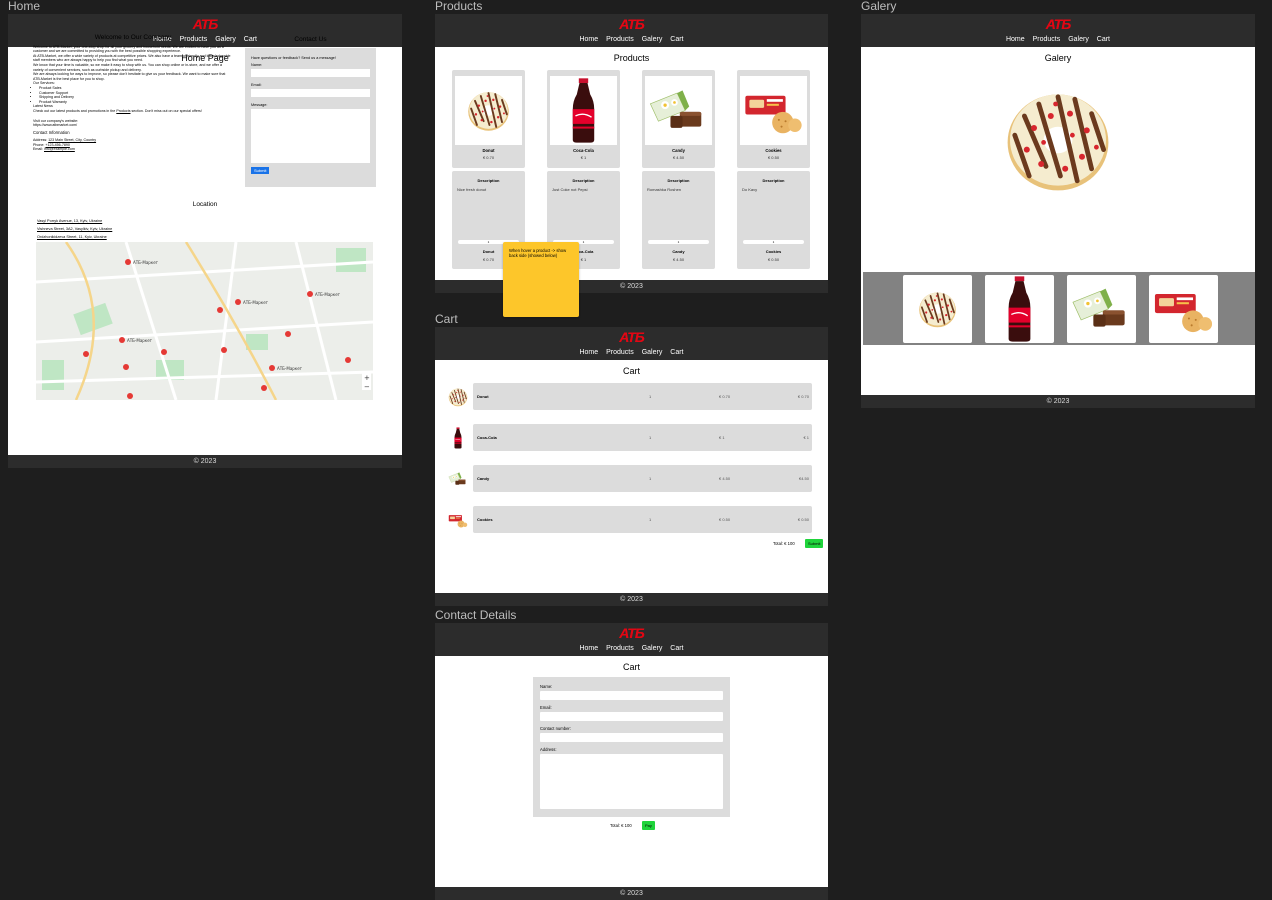 The image size is (1272, 900). Describe the element at coordinates (74, 221) in the screenshot. I see `location-link: Vasyl Porryk Avenue, 13, Kyiv, Ukraine` at that location.